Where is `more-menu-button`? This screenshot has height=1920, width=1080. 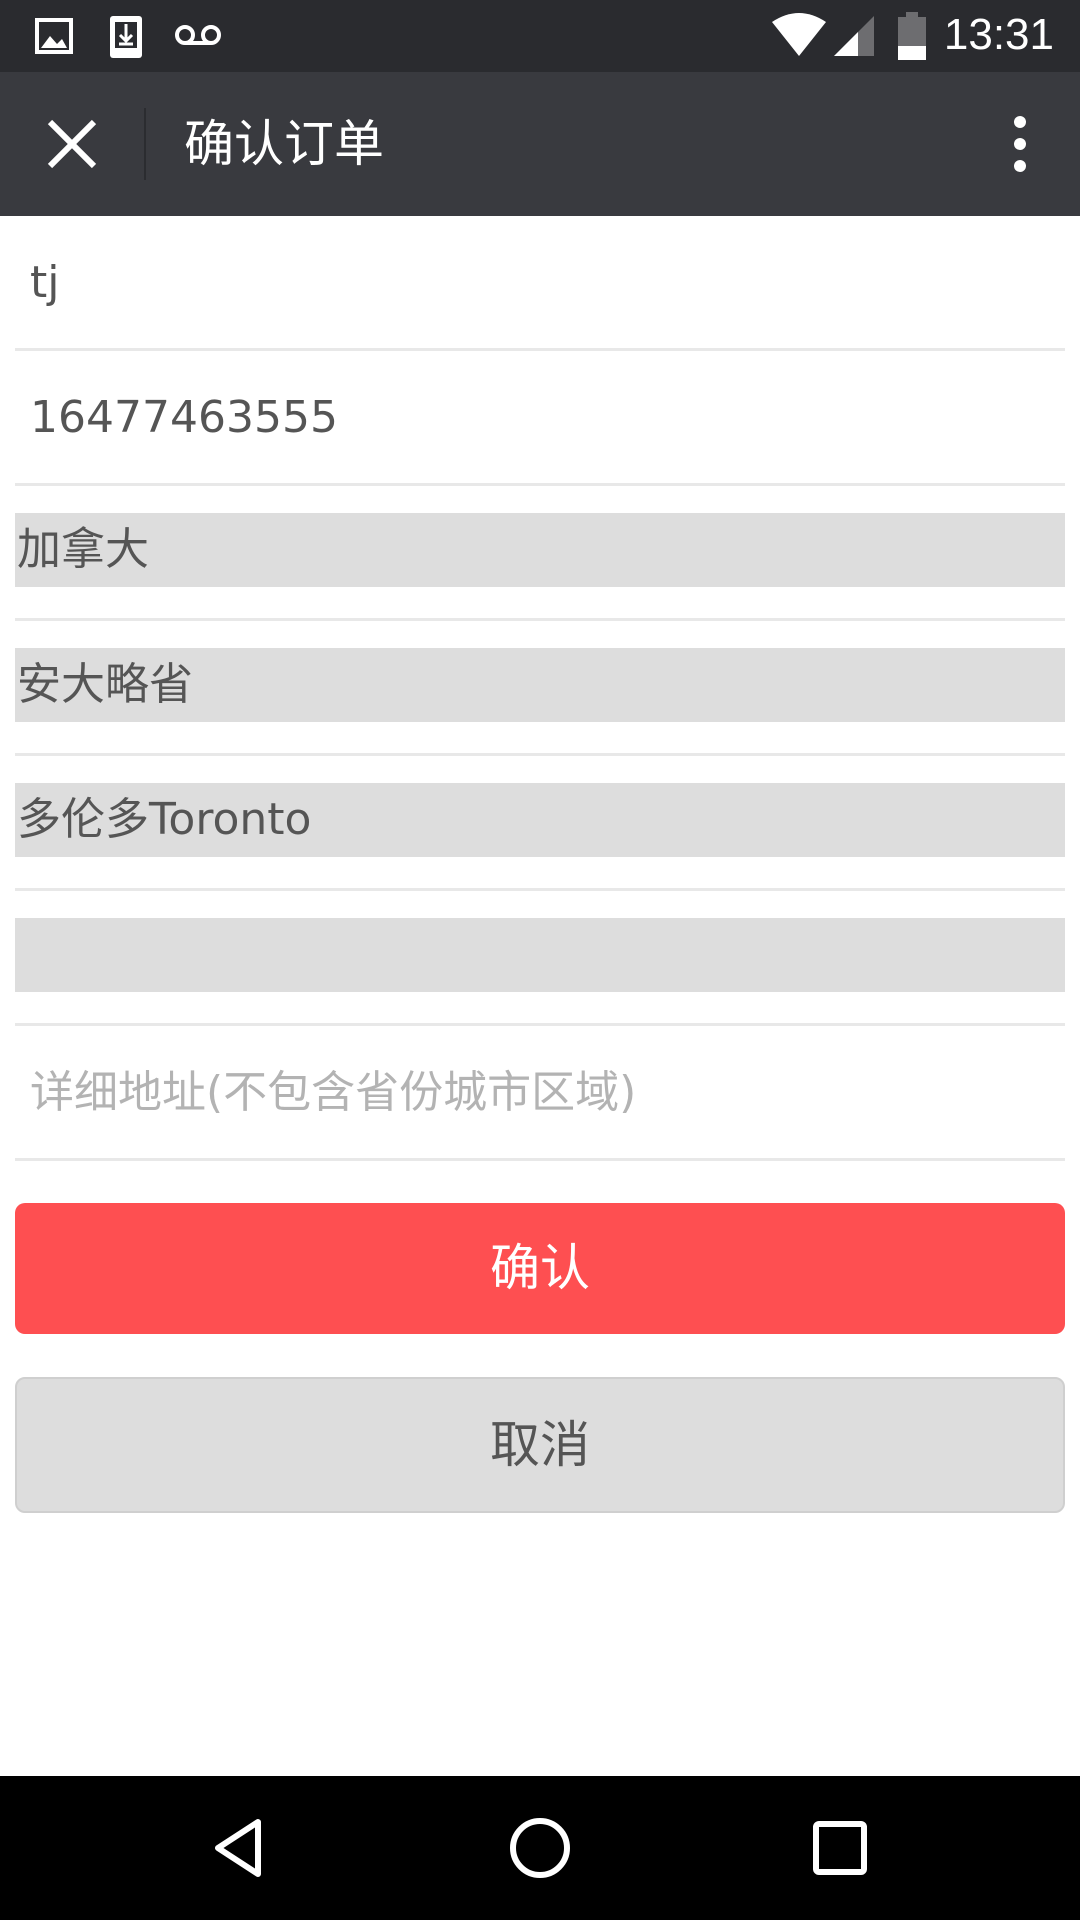 more-menu-button is located at coordinates (1020, 144).